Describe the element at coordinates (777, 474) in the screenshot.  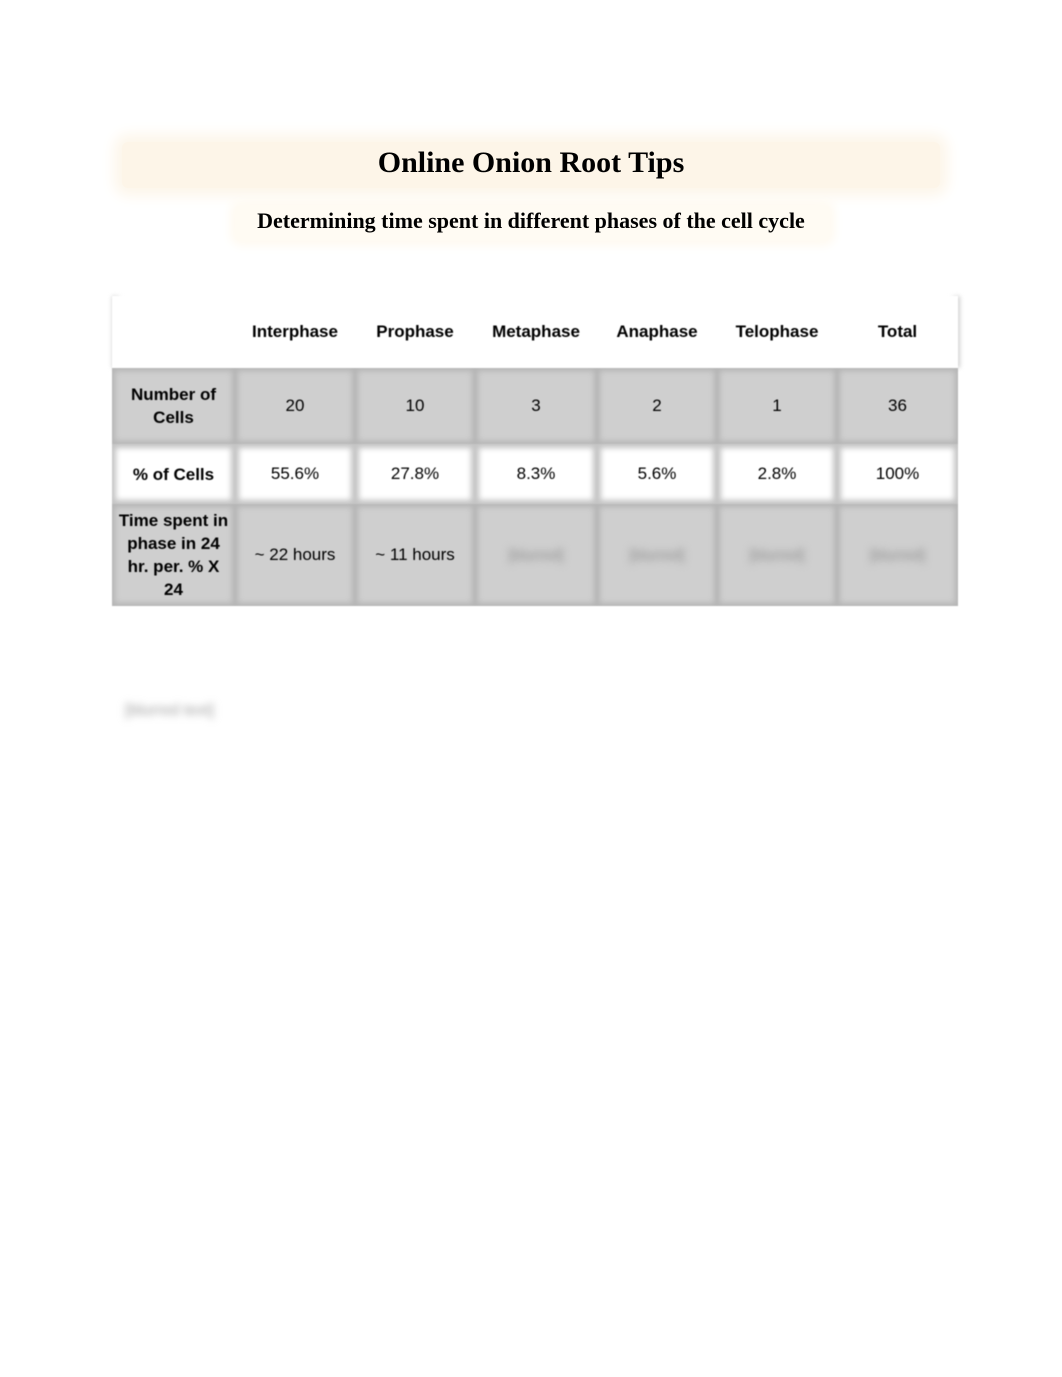
I see `table-cell: 2.8%` at that location.